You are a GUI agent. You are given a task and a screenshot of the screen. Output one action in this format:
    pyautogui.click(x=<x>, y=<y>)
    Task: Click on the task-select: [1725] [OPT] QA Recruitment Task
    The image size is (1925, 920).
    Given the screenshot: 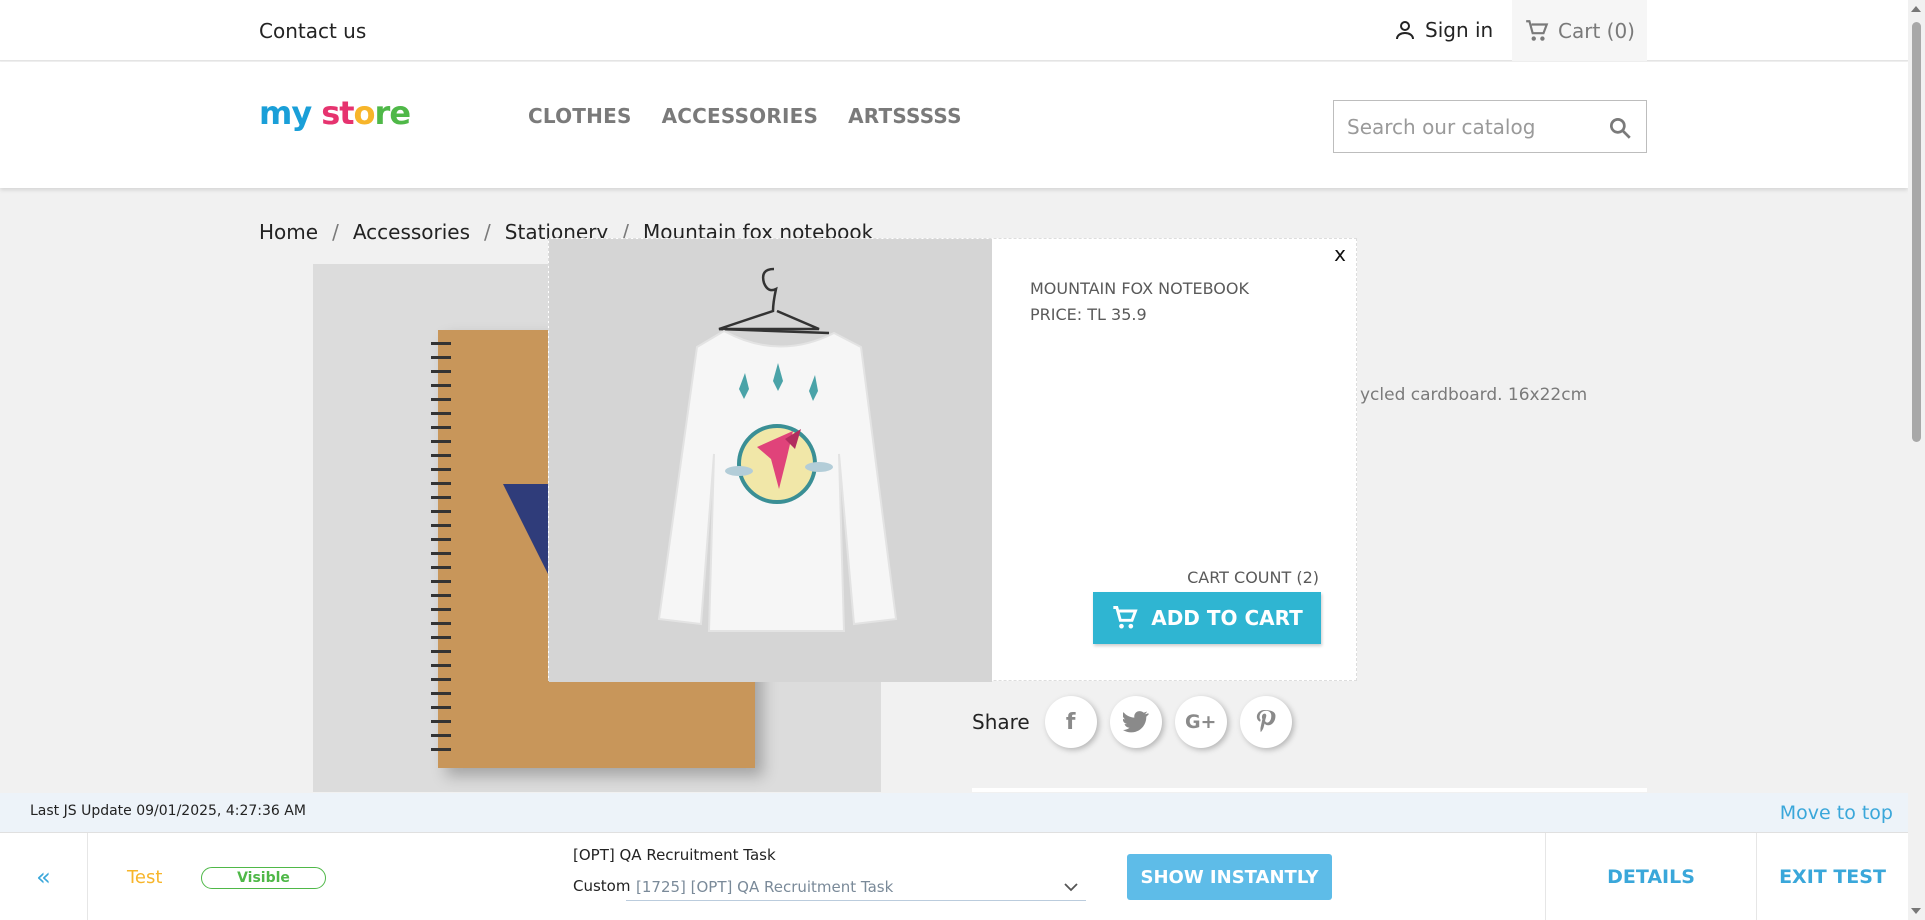 What is the action you would take?
    pyautogui.click(x=856, y=887)
    